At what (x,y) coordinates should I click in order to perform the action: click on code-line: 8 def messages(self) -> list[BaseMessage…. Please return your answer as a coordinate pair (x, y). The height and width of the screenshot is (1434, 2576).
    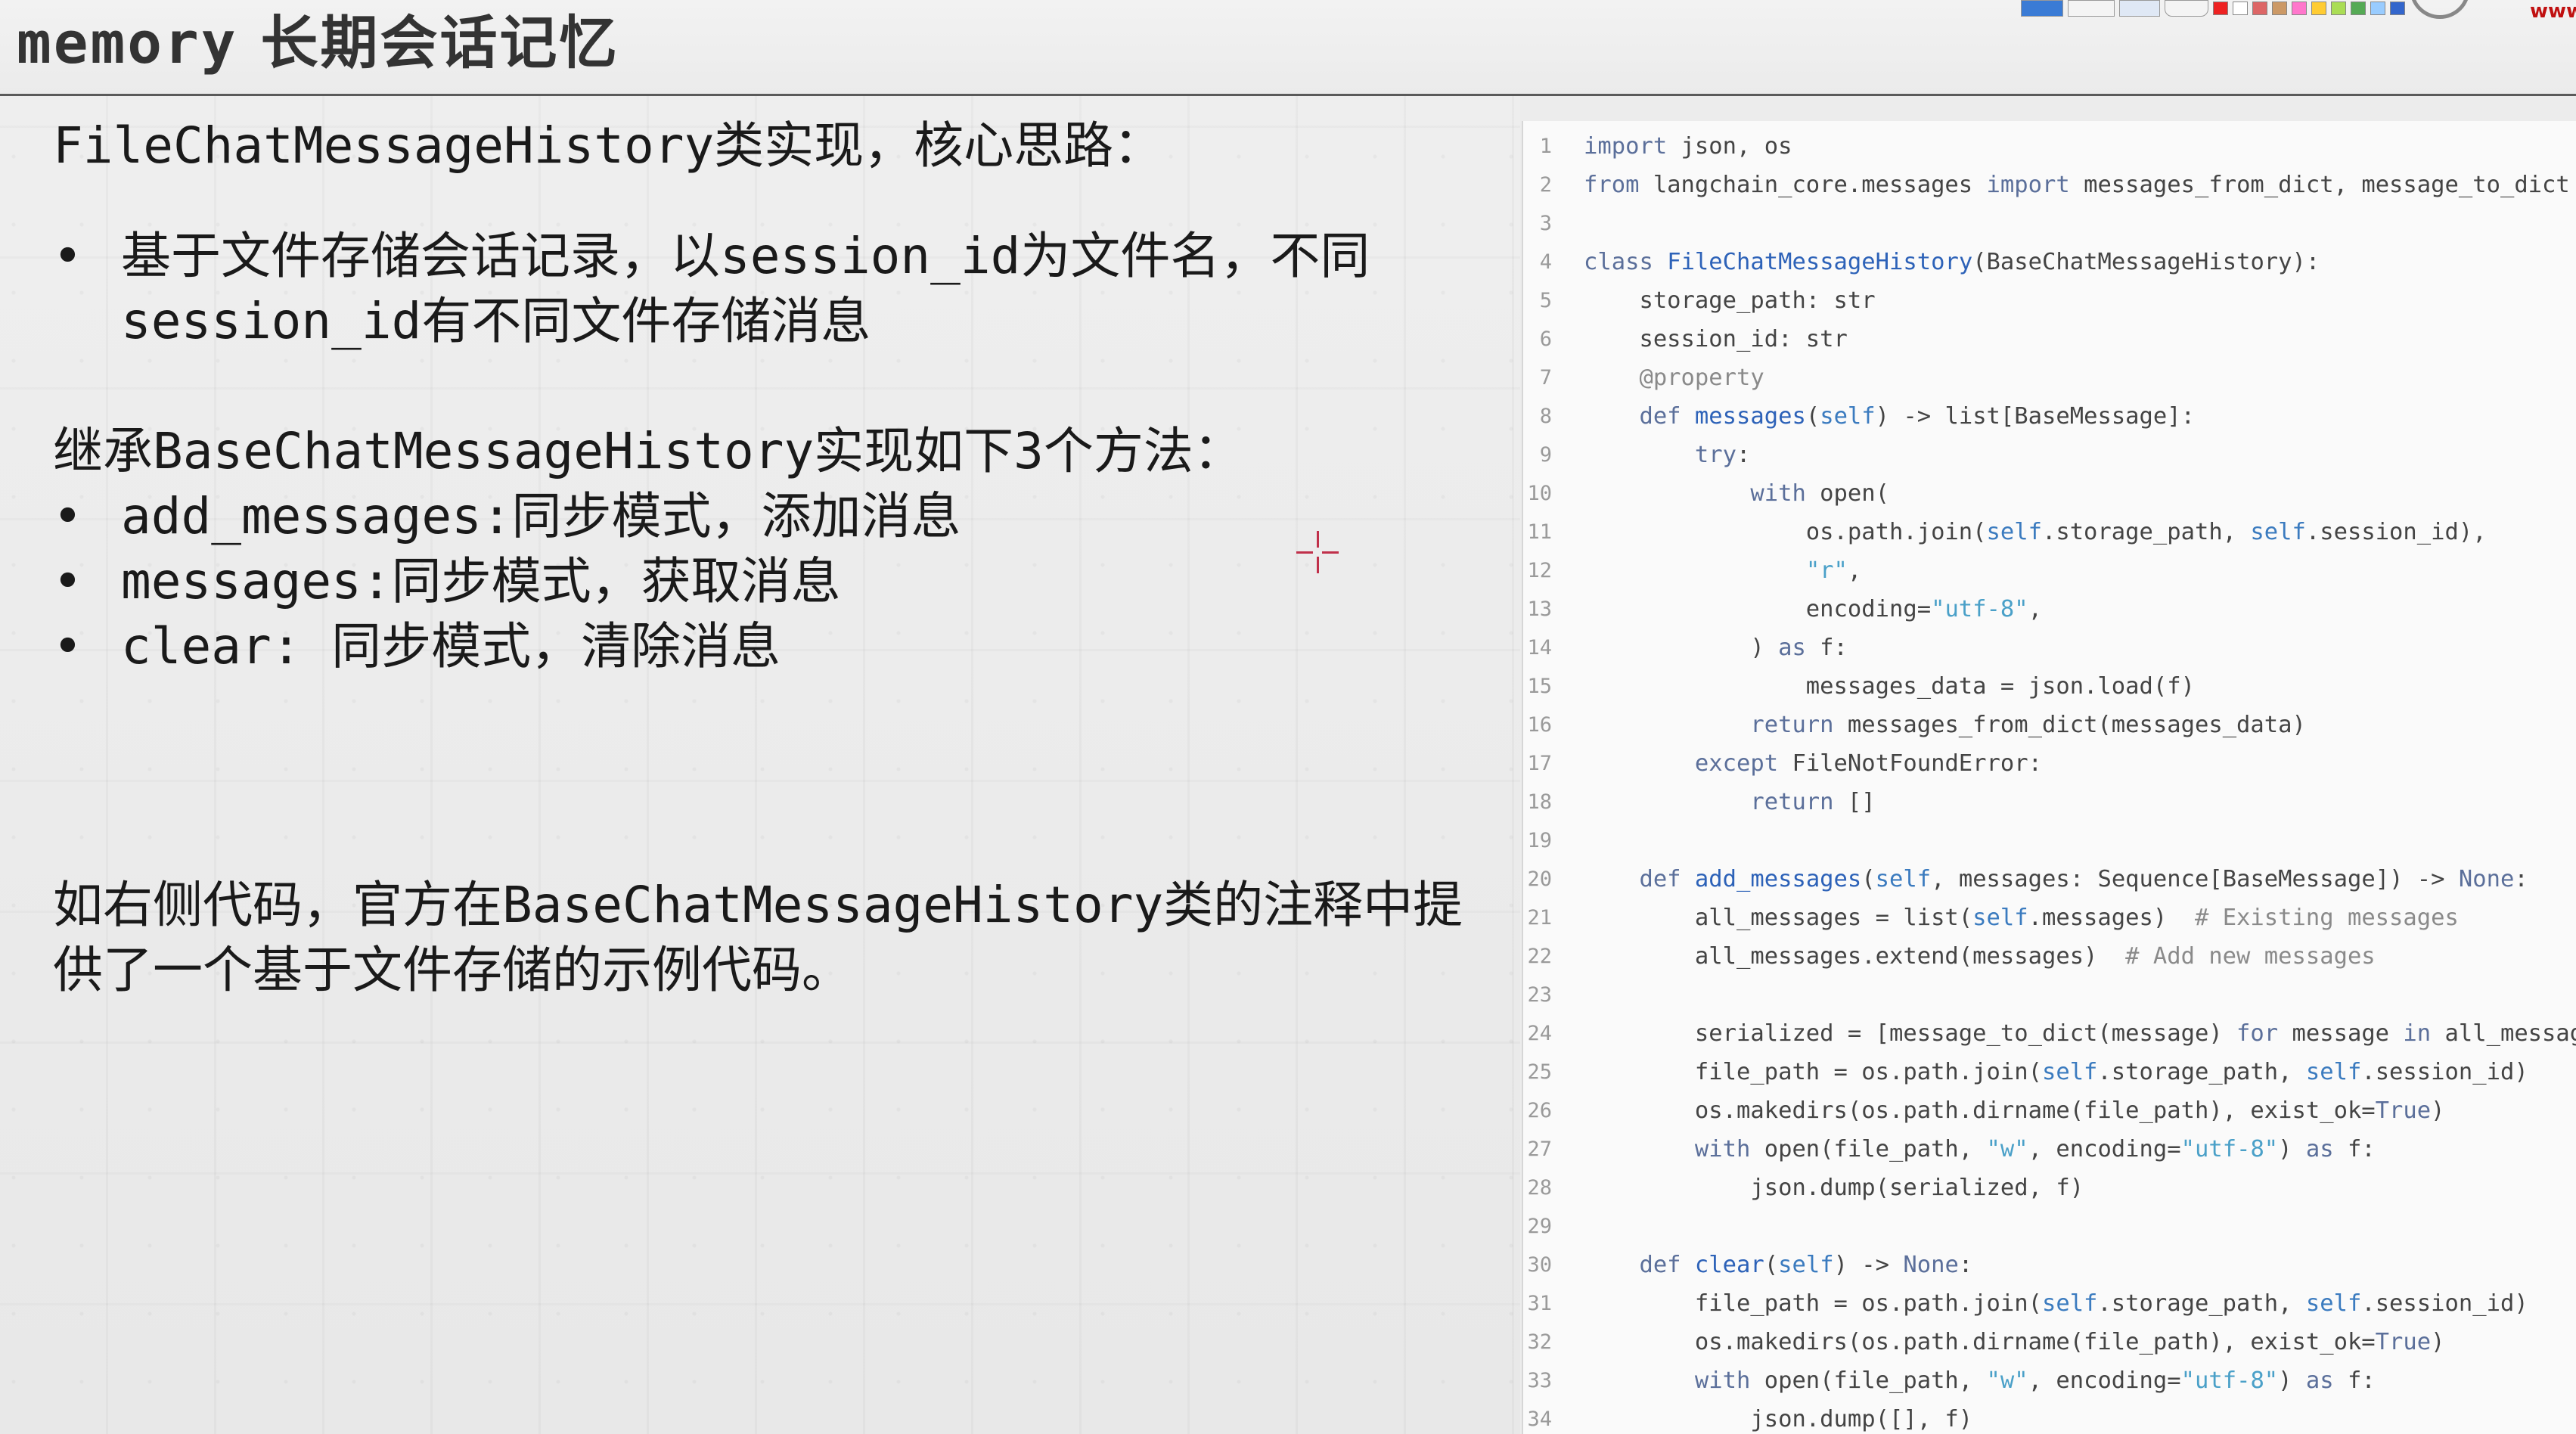
    Looking at the image, I should click on (2049, 416).